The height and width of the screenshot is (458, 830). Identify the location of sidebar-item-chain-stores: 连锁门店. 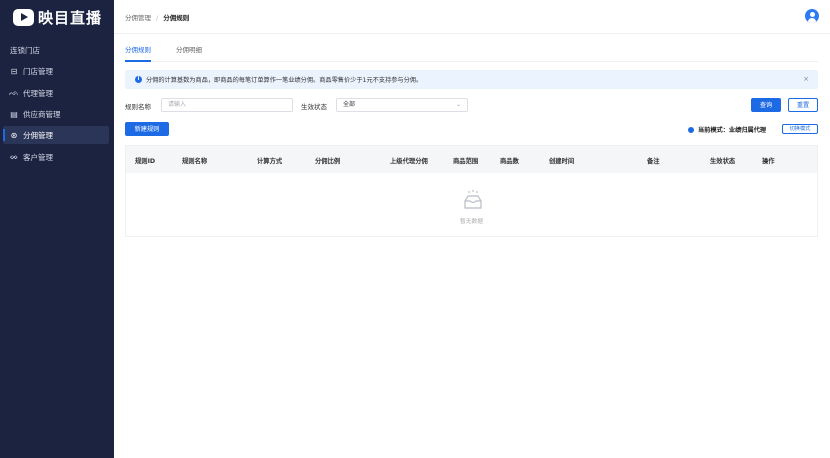
(59, 50).